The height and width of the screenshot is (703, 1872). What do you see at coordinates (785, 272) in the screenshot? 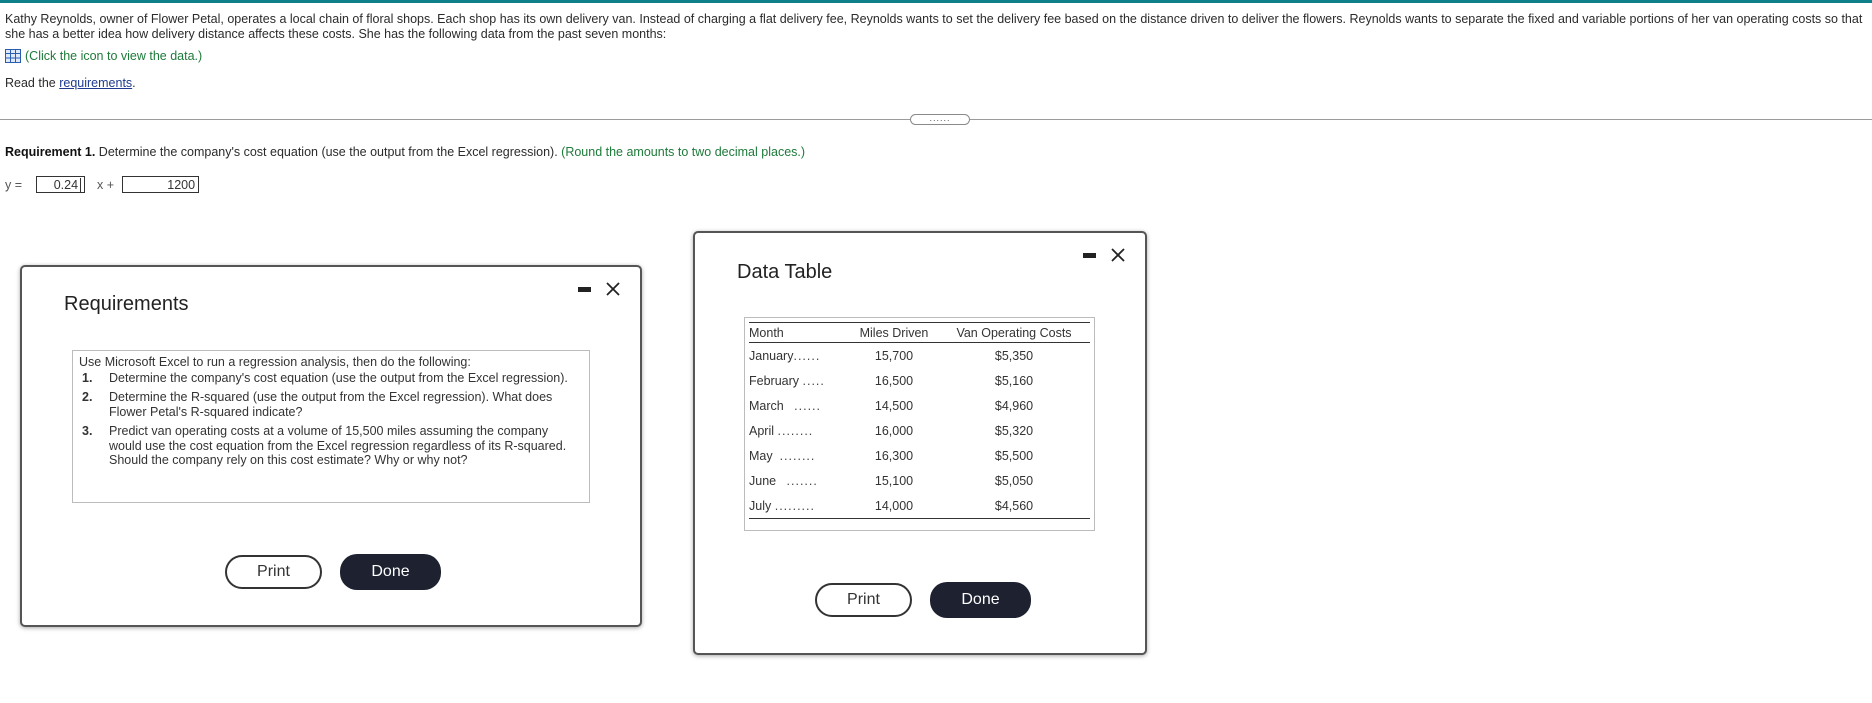
I see `data-table-dialog-title: Data Table` at bounding box center [785, 272].